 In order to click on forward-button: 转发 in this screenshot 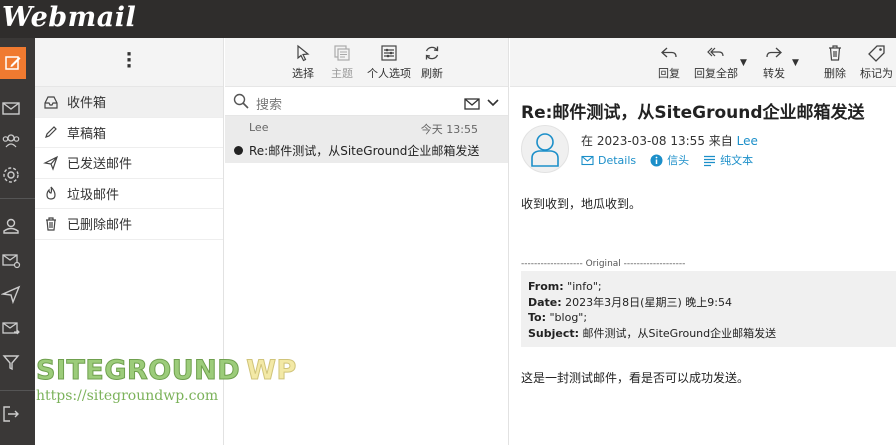, I will do `click(774, 62)`.